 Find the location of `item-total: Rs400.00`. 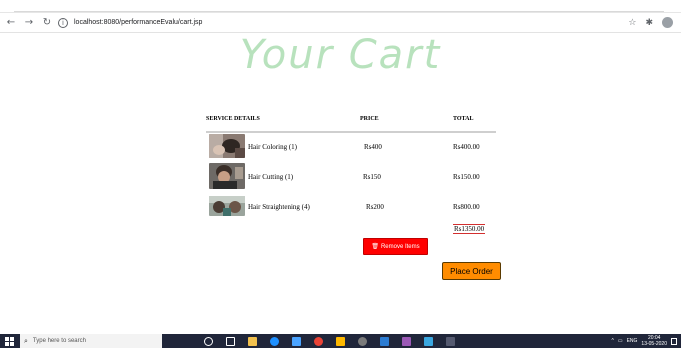

item-total: Rs400.00 is located at coordinates (466, 147).